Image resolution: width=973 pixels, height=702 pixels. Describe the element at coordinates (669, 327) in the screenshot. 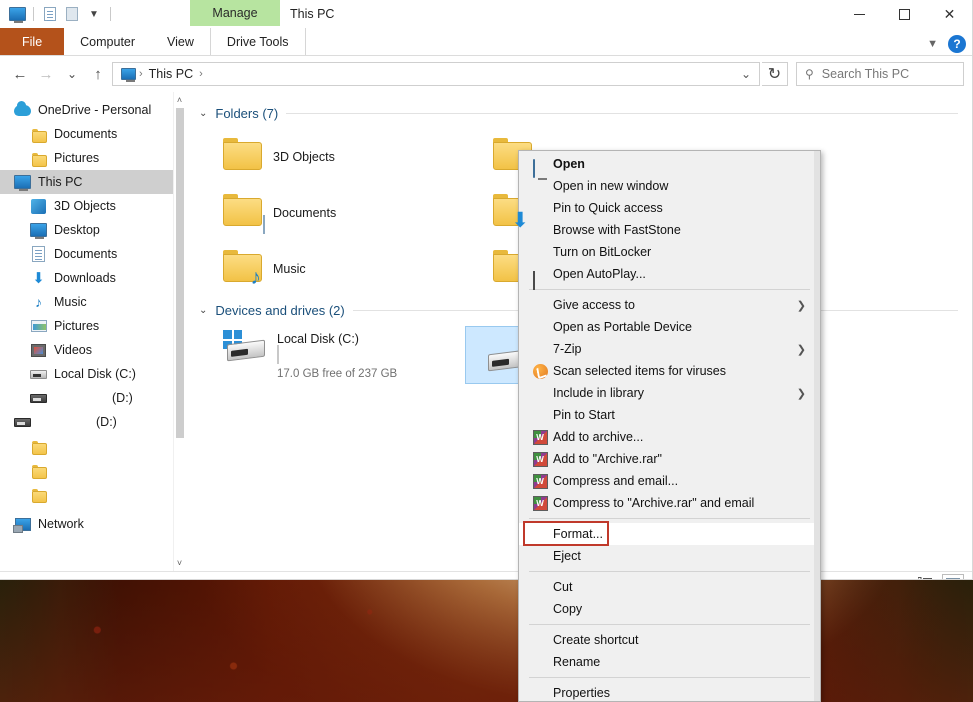

I see `menu-item-open-as-portable-device: Open as Portable Device` at that location.